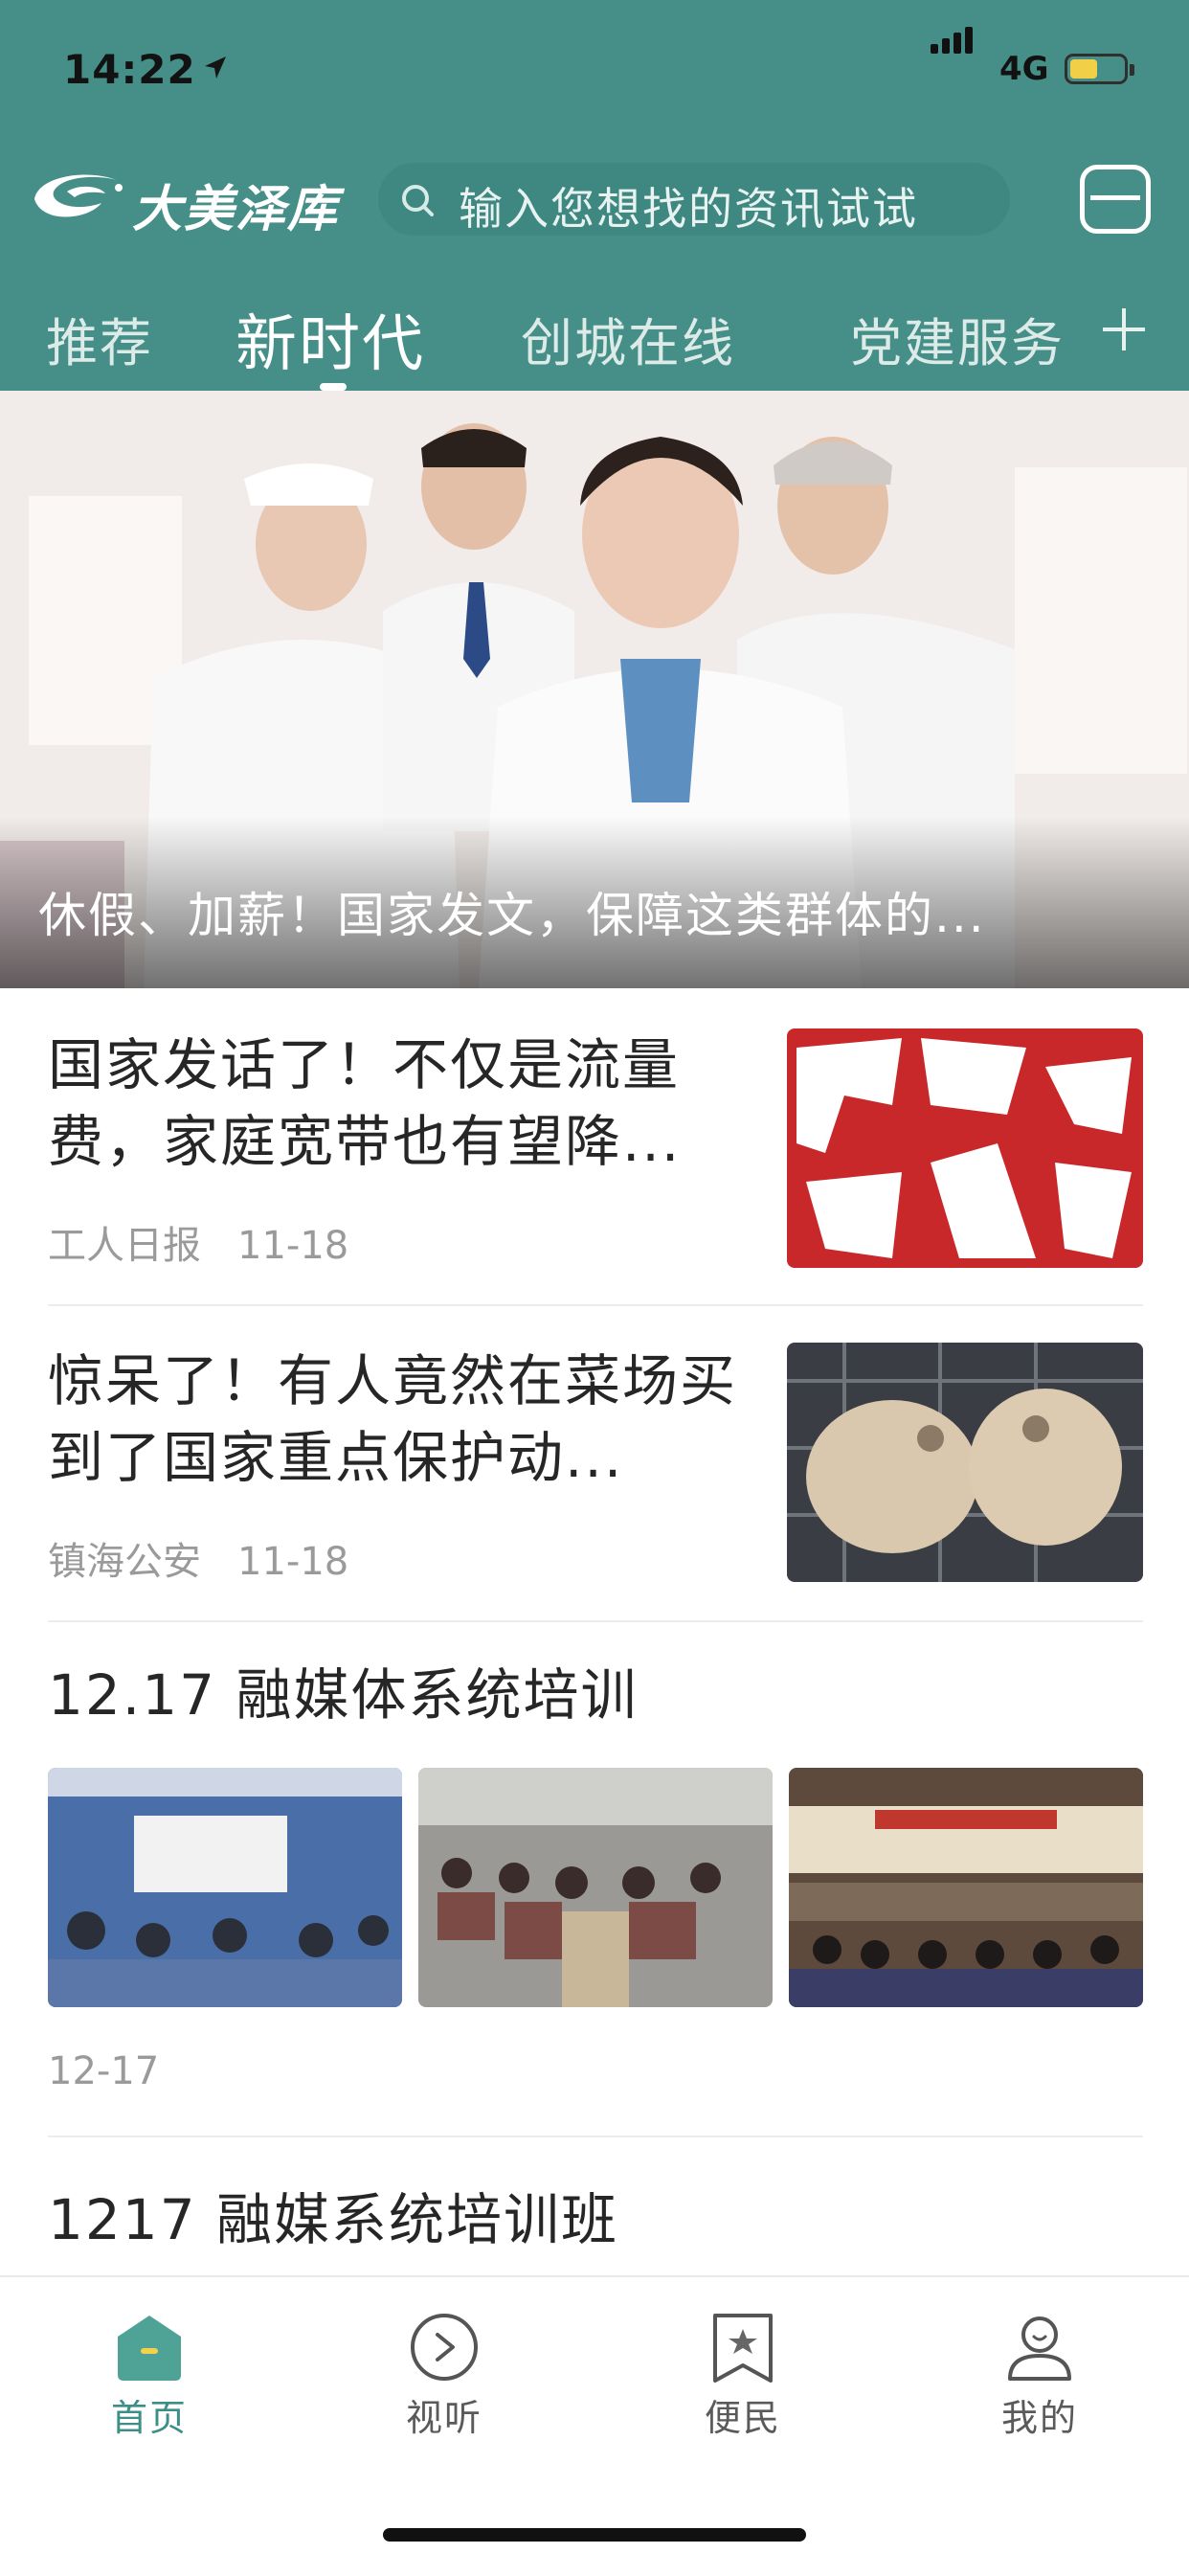  Describe the element at coordinates (957, 338) in the screenshot. I see `tab-party-service: 党建服务` at that location.